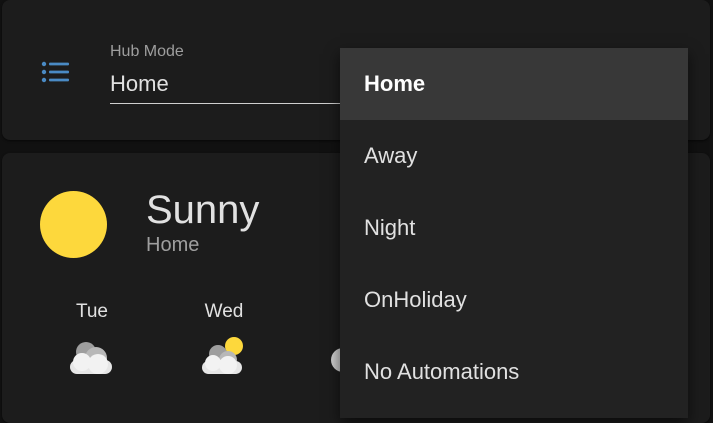 The height and width of the screenshot is (423, 713). What do you see at coordinates (222, 355) in the screenshot?
I see `partly-cloudy-icon` at bounding box center [222, 355].